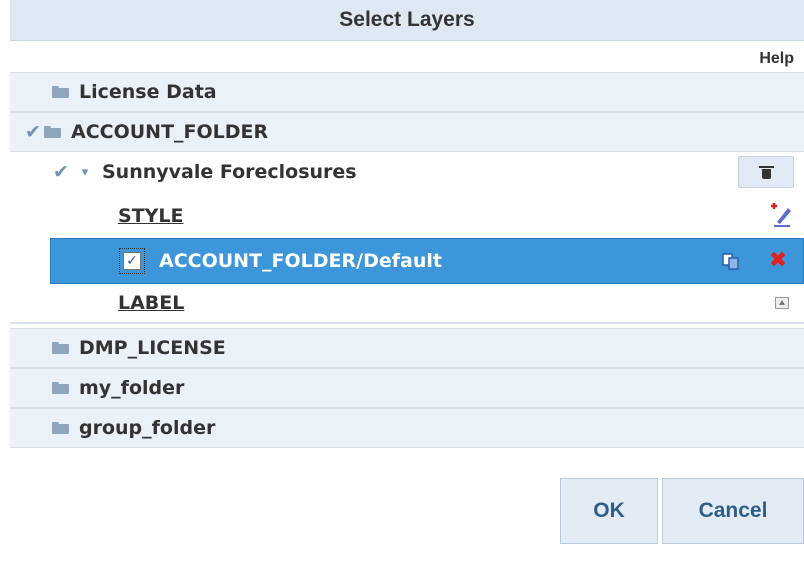 The width and height of the screenshot is (804, 562). I want to click on folder-row-account-folder: ✔ ACCOUNT_FOLDER, so click(407, 132).